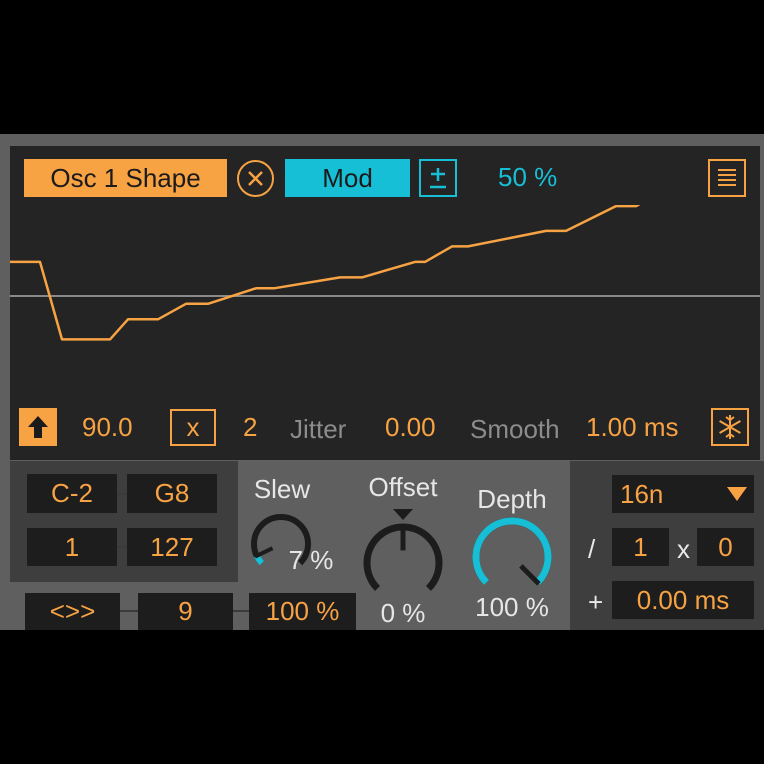 The image size is (764, 764). I want to click on rate-value: 90.0, so click(107, 427).